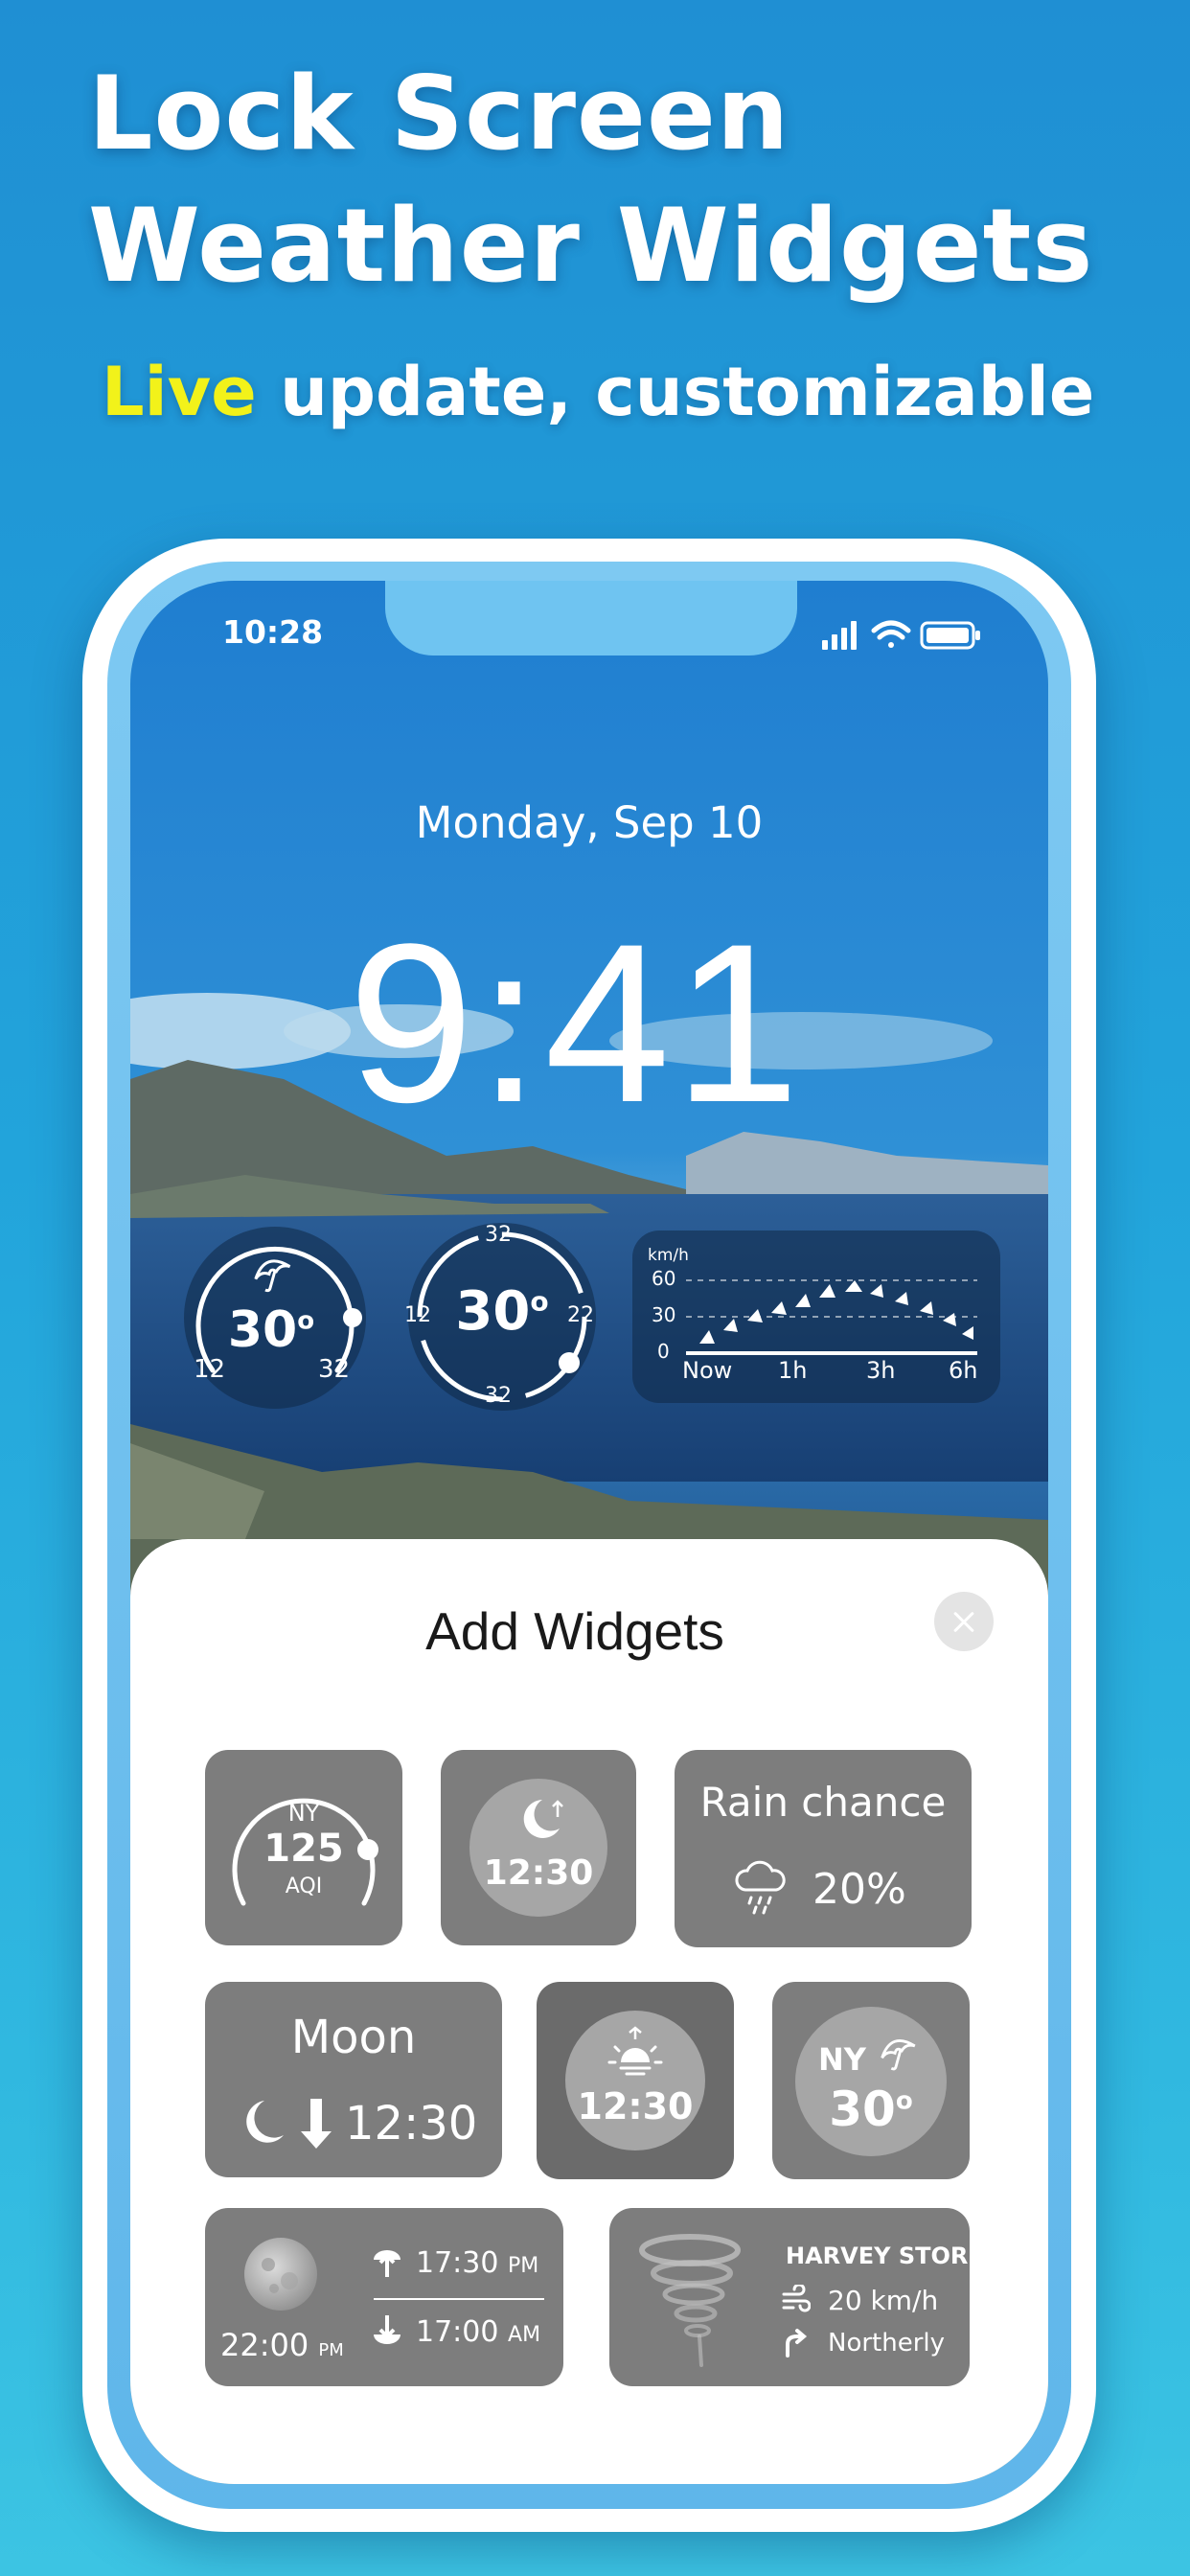 The width and height of the screenshot is (1190, 2576). What do you see at coordinates (387, 2263) in the screenshot?
I see `moonrise-arrow-icon` at bounding box center [387, 2263].